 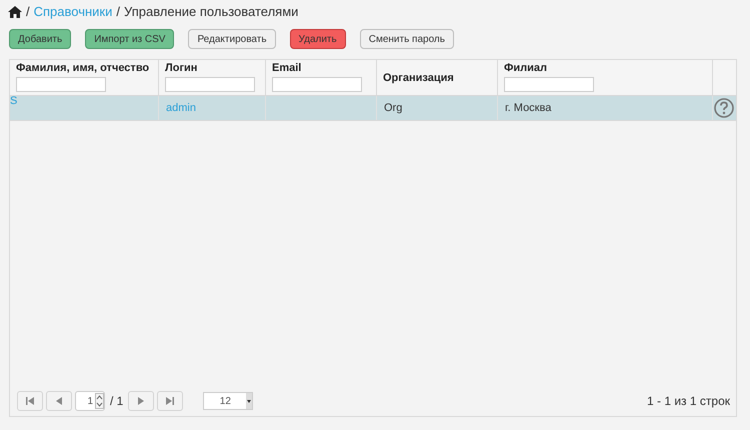 I want to click on table-cell-text: Org, so click(x=393, y=108).